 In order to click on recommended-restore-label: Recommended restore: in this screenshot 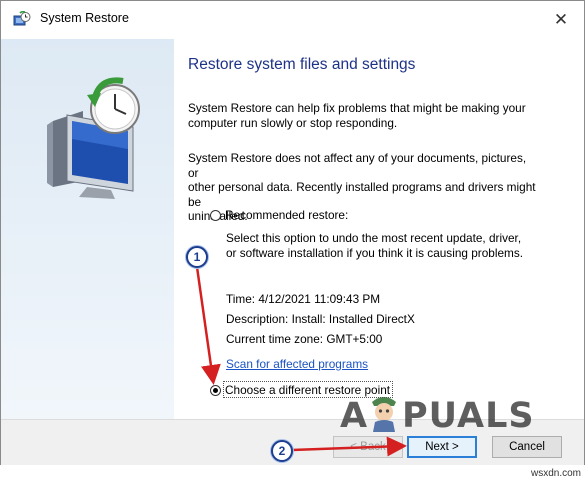, I will do `click(286, 215)`.